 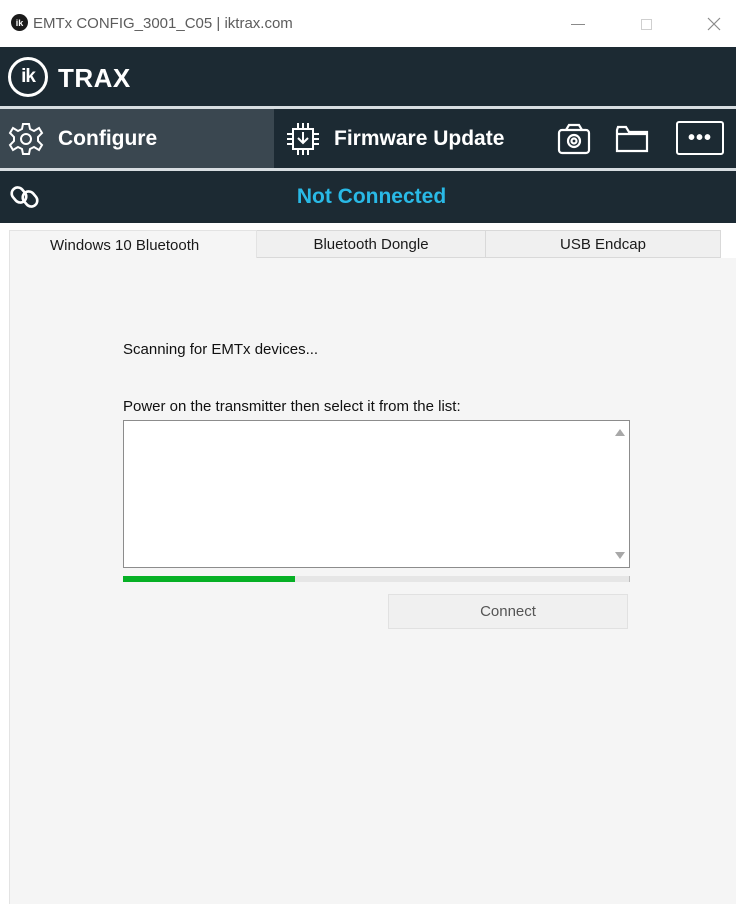 I want to click on scroll-up-icon, so click(x=620, y=432).